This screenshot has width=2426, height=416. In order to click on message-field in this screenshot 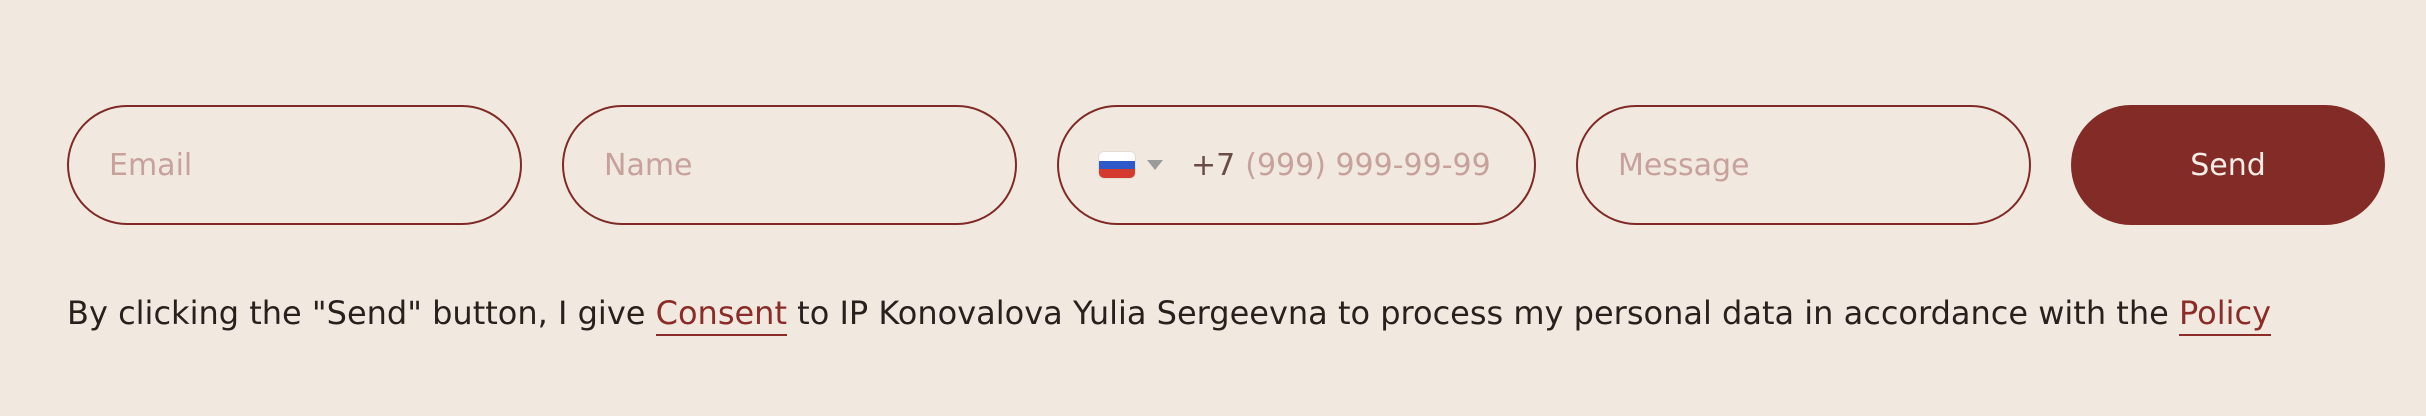, I will do `click(1803, 165)`.